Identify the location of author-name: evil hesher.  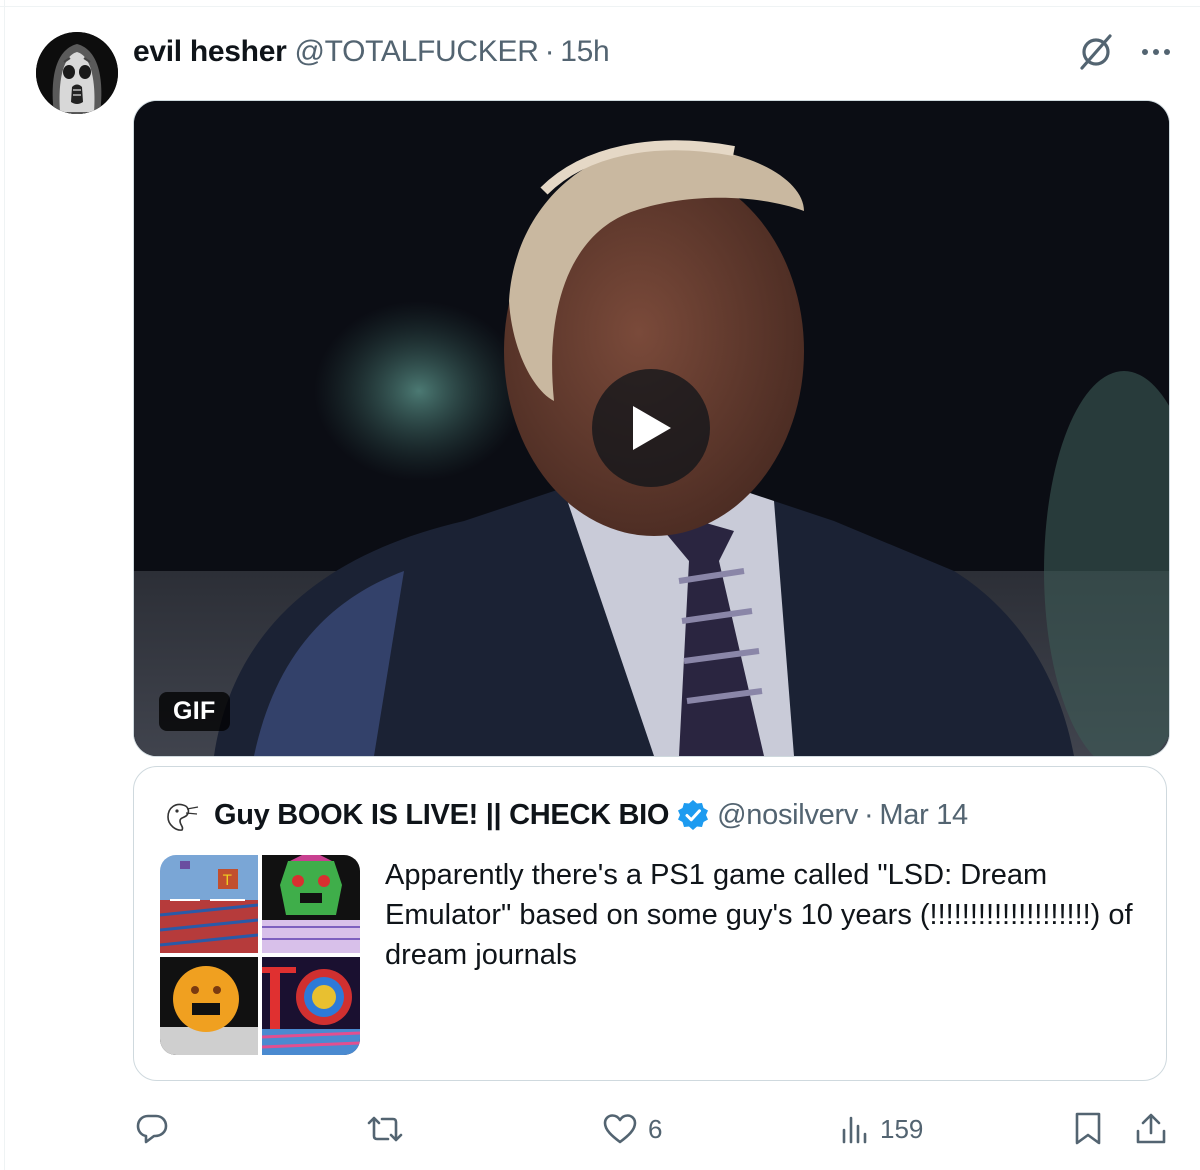
(210, 52).